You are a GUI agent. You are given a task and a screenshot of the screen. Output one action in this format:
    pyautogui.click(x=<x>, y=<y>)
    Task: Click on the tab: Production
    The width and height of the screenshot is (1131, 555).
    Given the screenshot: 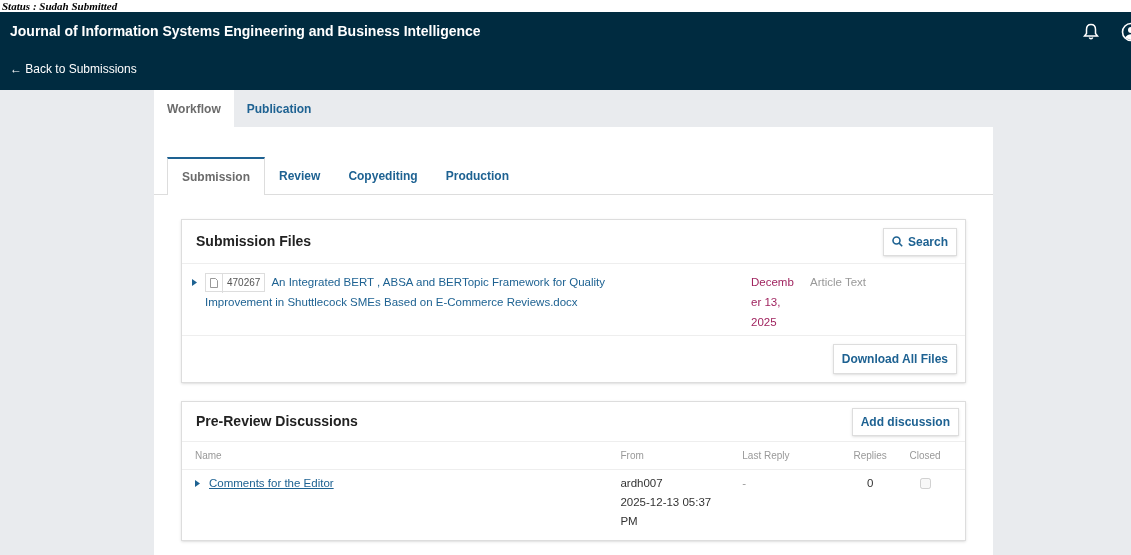 What is the action you would take?
    pyautogui.click(x=477, y=175)
    